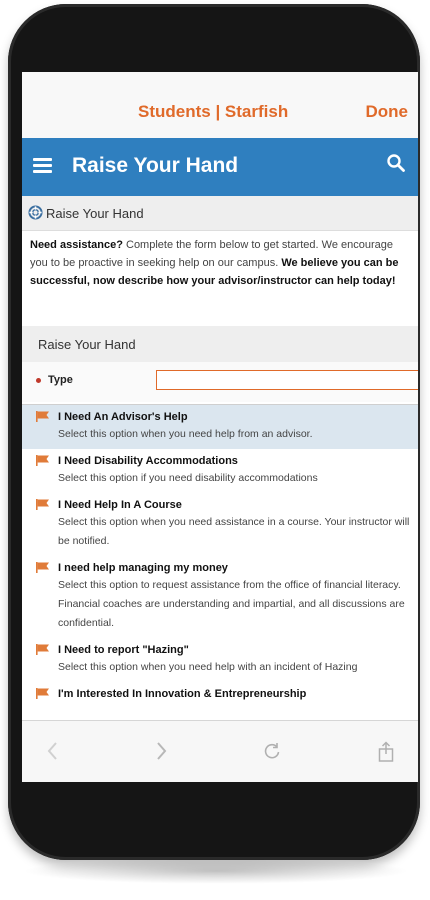  What do you see at coordinates (287, 380) in the screenshot?
I see `type-select-field` at bounding box center [287, 380].